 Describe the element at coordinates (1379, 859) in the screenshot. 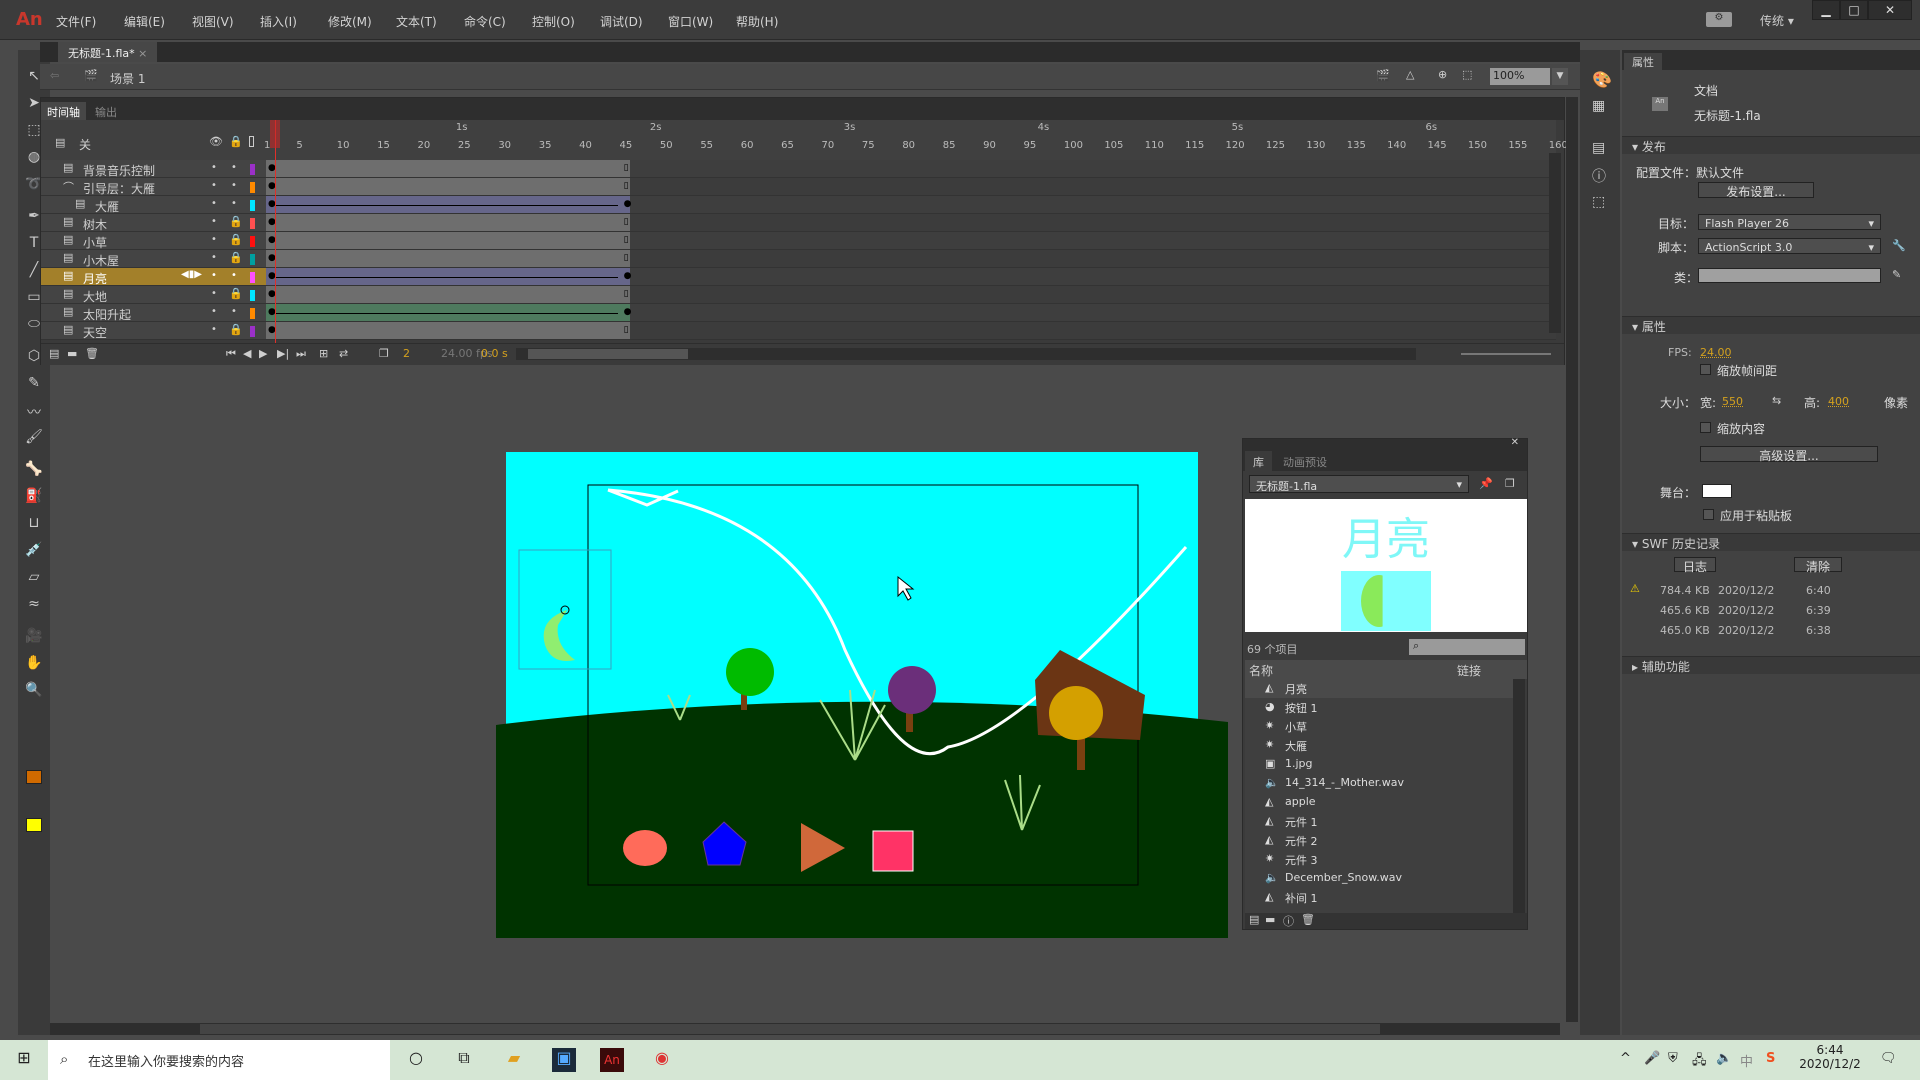

I see `library-item: ✷ 元件 3` at that location.